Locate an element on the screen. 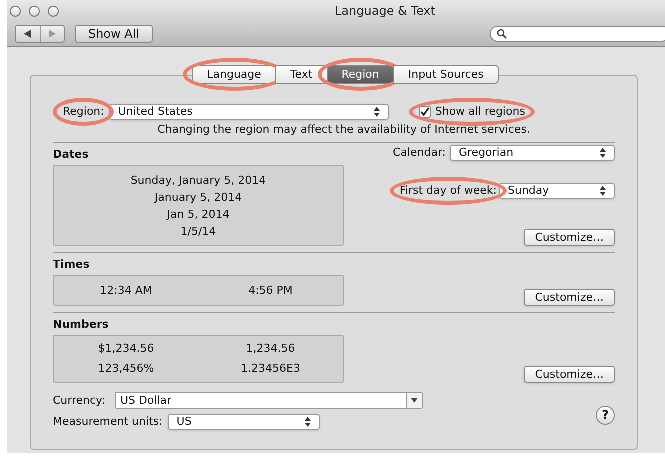 This screenshot has width=665, height=466. notice-text: Changing the region may affect the availability of Internet services. is located at coordinates (344, 130).